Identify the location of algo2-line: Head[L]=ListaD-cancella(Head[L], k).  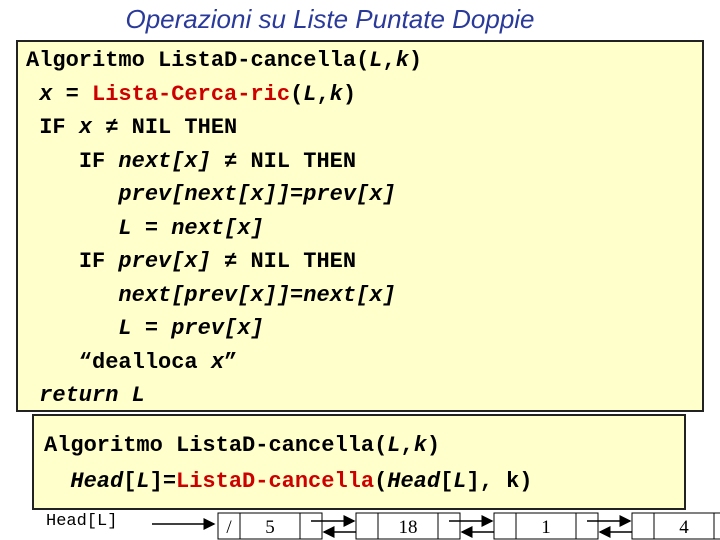
(364, 482).